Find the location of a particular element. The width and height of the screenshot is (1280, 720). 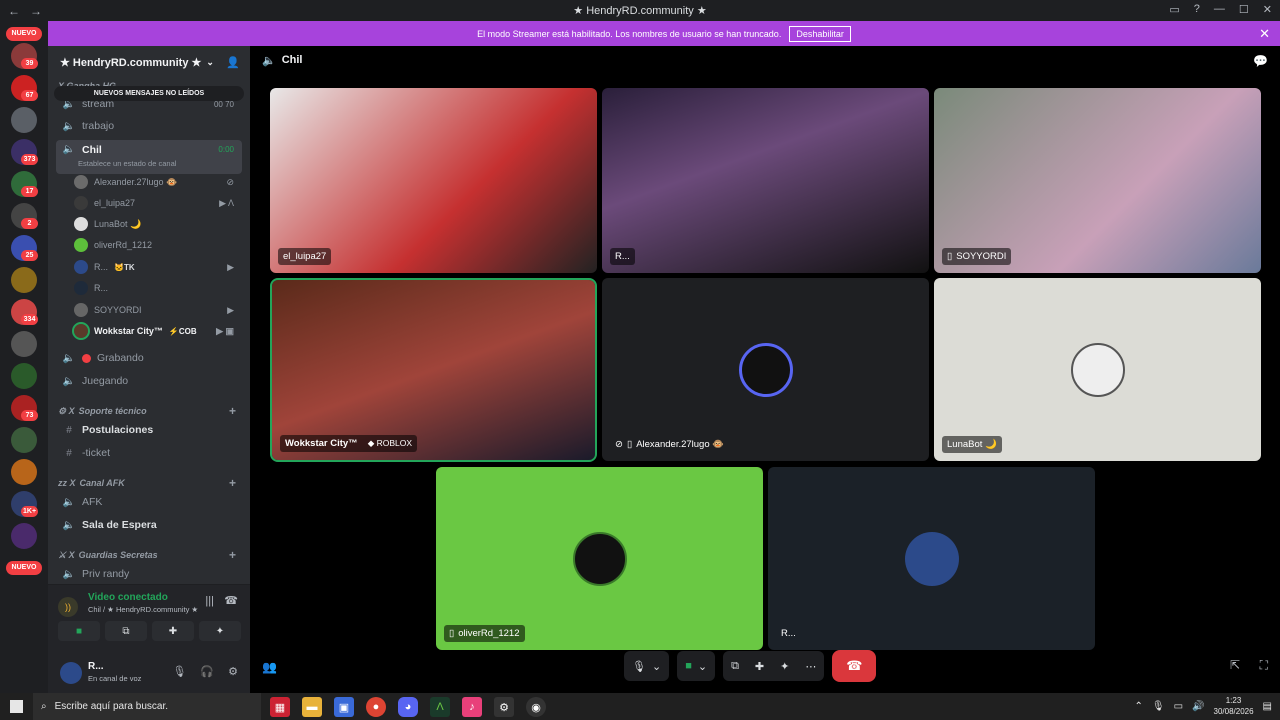

close-window-icon: ✕ is located at coordinates (1267, 9).